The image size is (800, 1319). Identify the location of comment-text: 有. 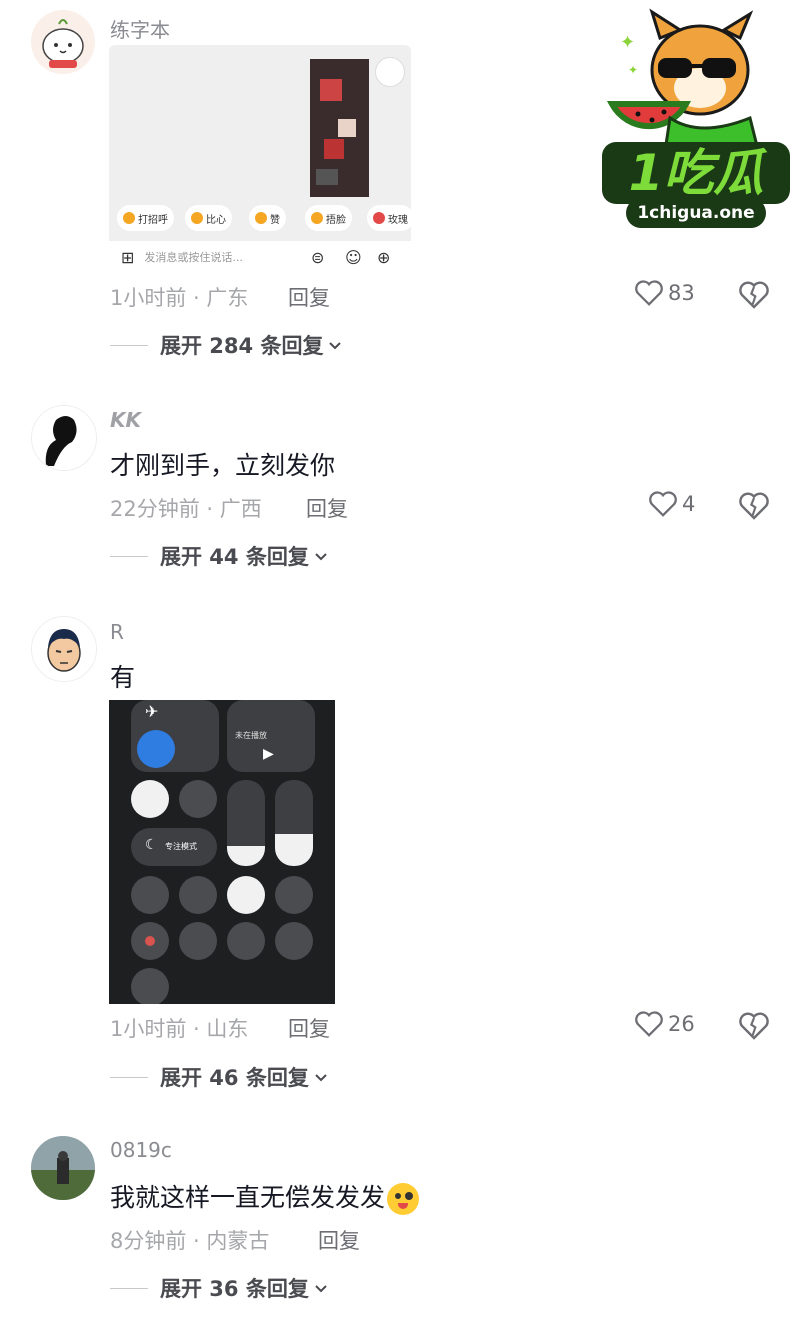
(123, 677).